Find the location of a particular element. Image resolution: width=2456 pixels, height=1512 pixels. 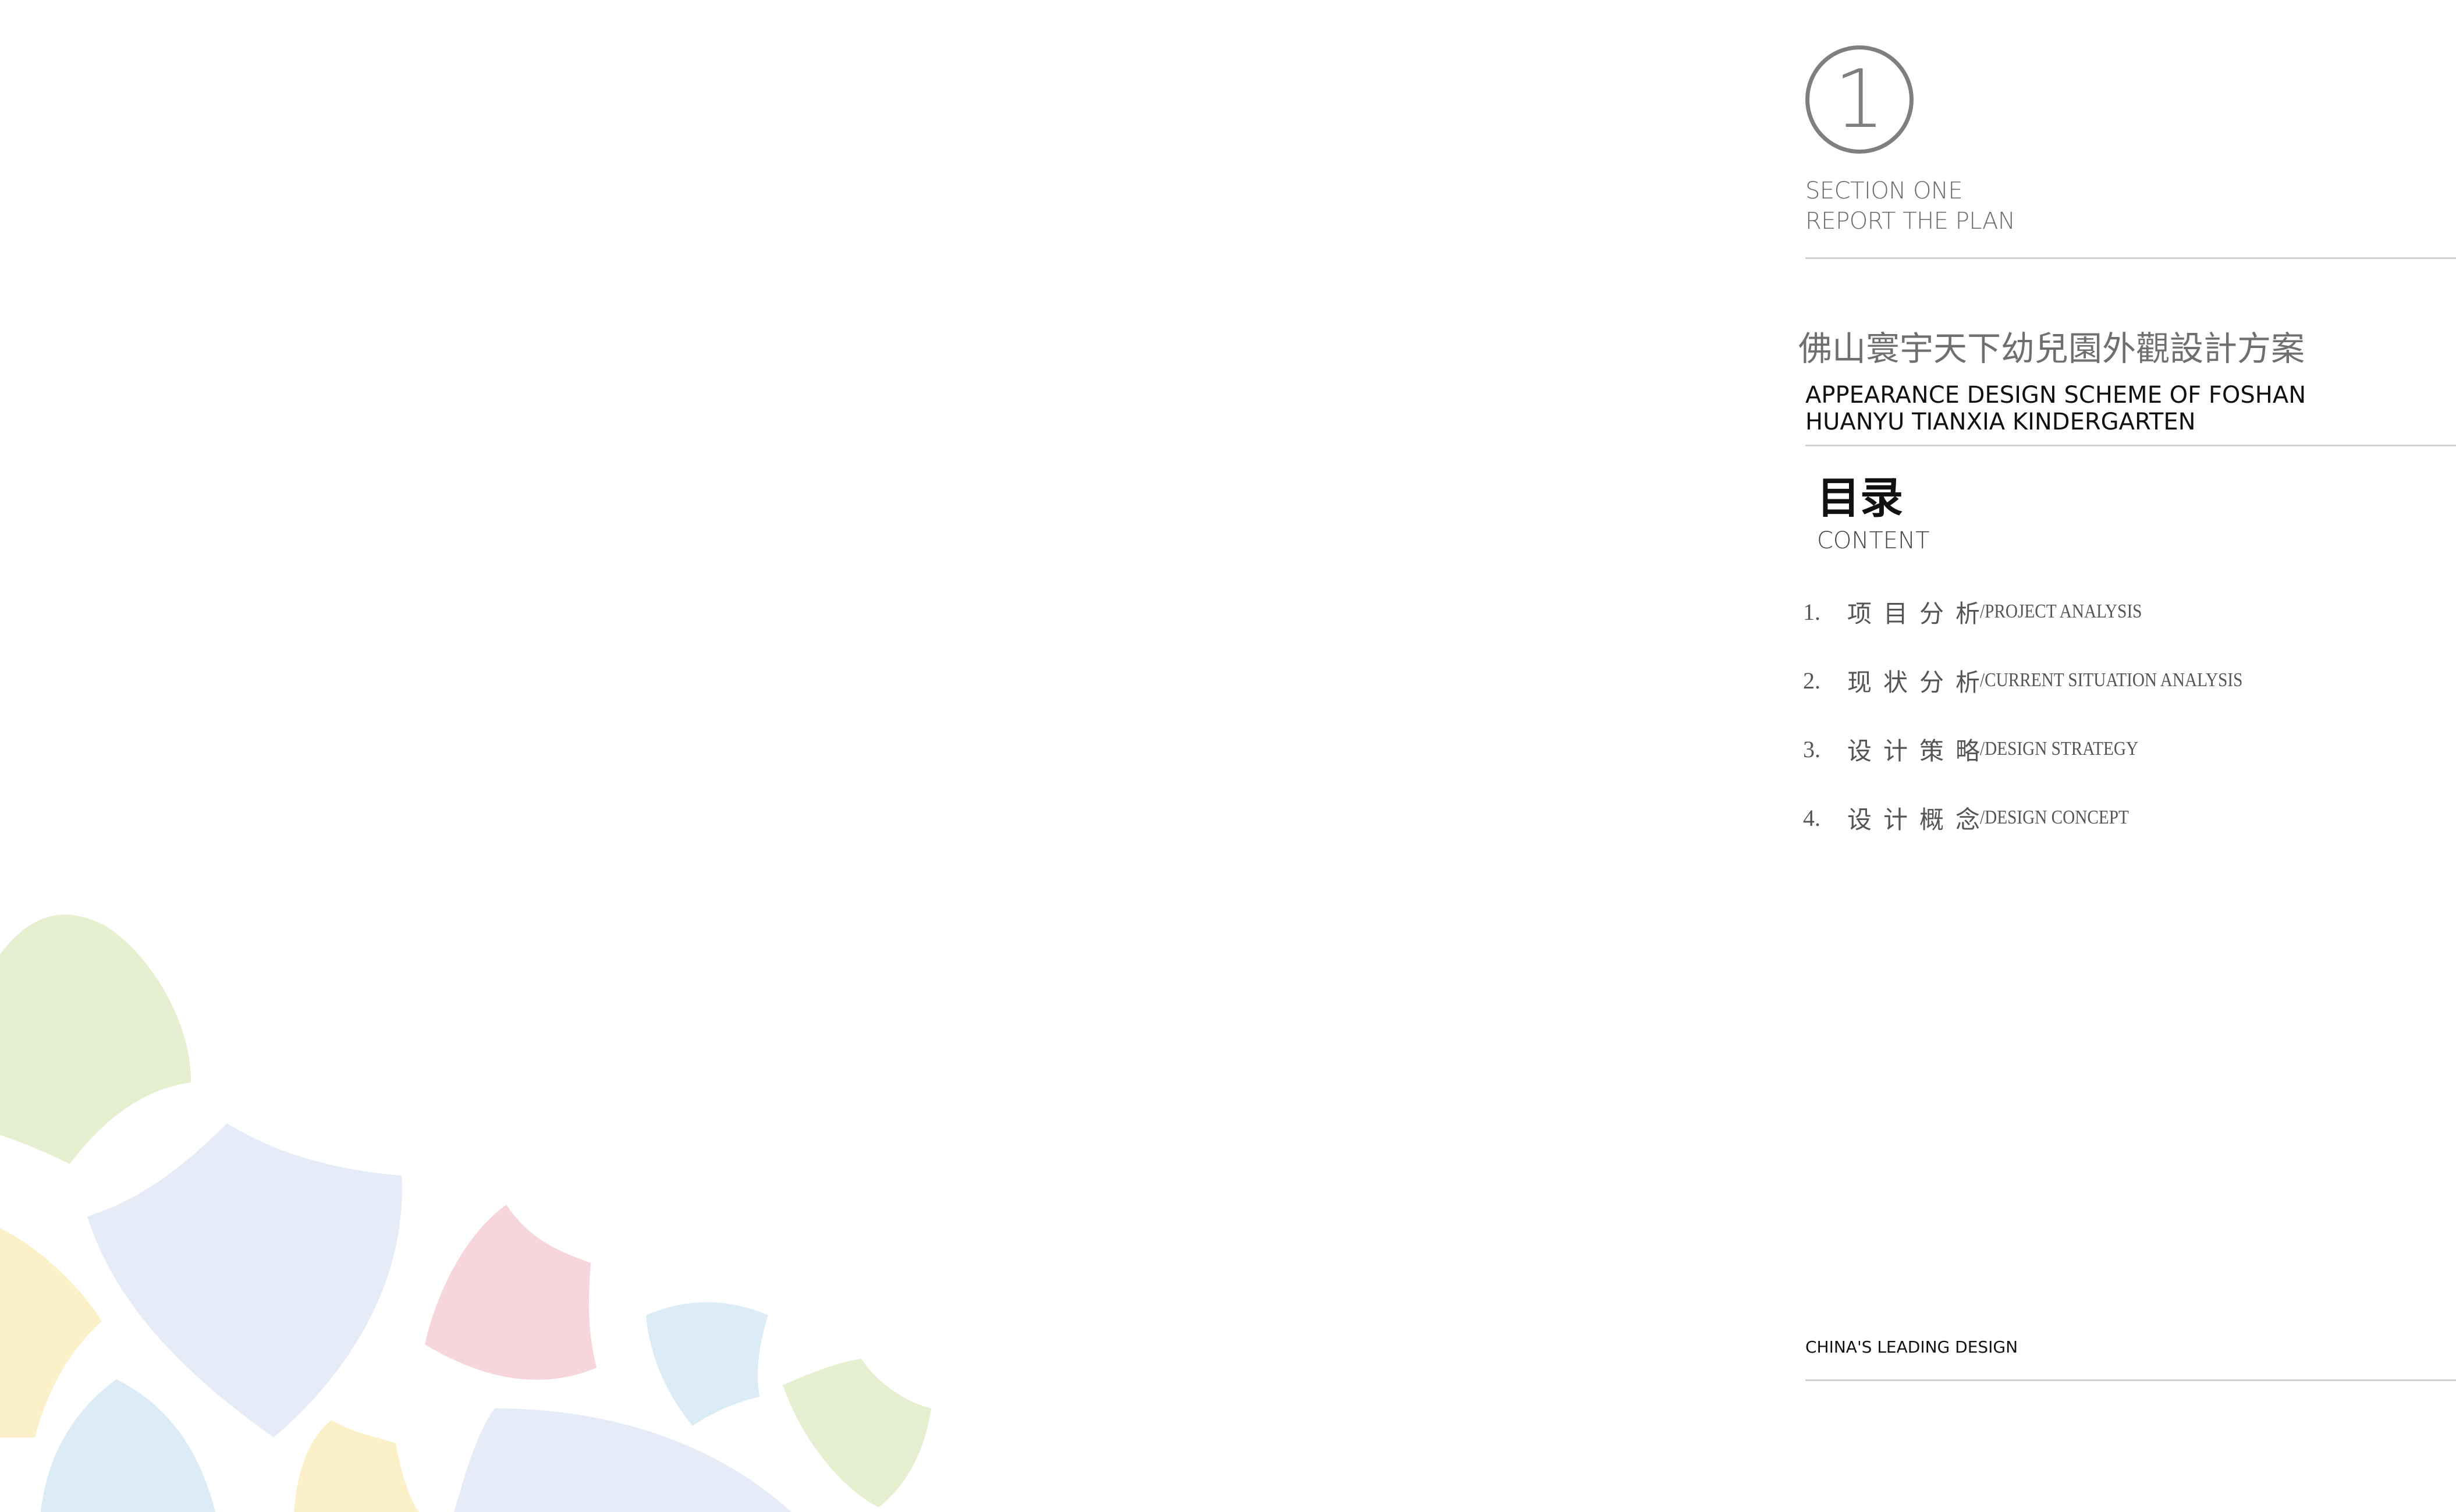

toc-item-design-concept: 4. 设计概念 /DESIGN CONCEPT is located at coordinates (2044, 817).